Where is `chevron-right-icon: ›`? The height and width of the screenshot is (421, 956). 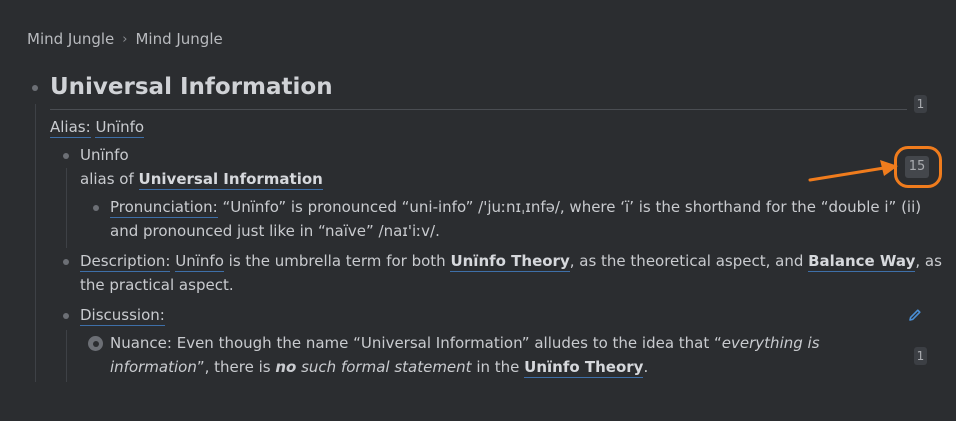
chevron-right-icon: › is located at coordinates (125, 39).